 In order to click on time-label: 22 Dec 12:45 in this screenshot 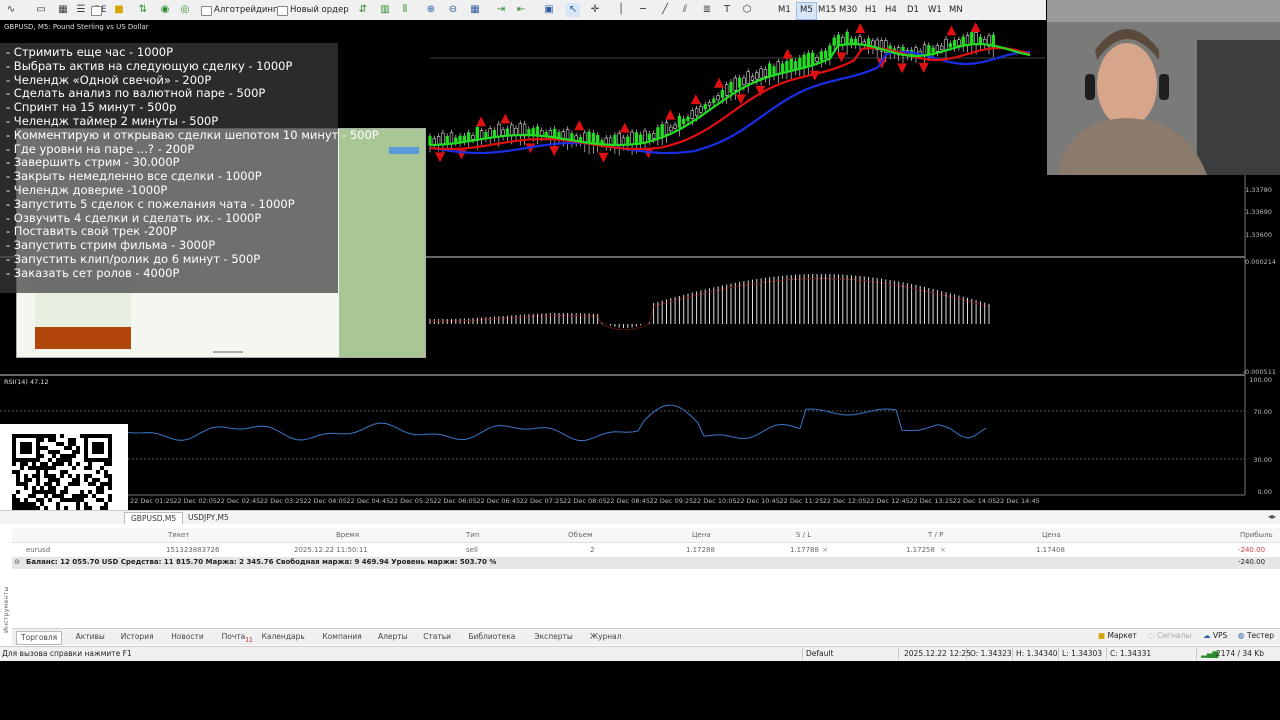, I will do `click(888, 501)`.